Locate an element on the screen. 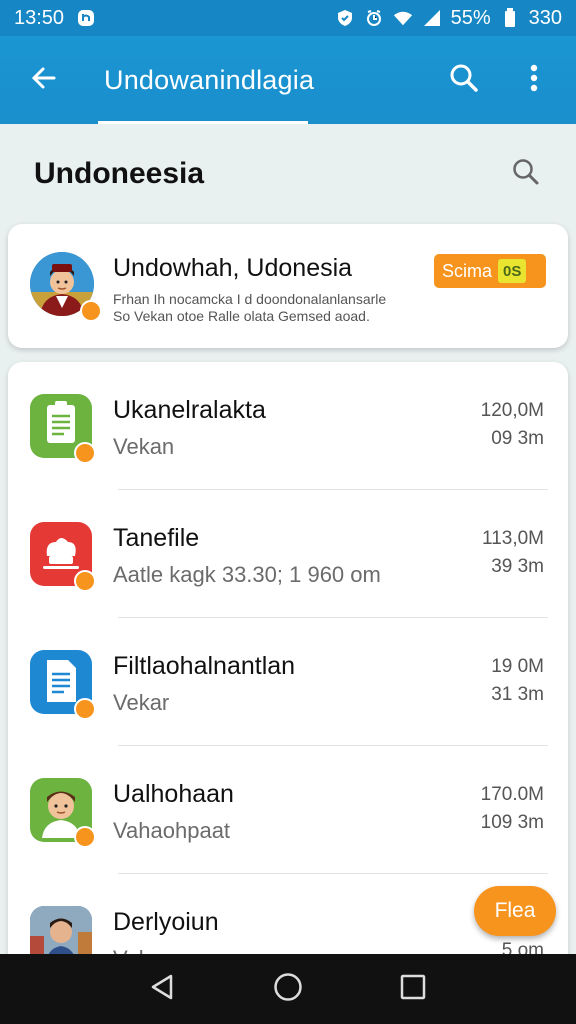 Image resolution: width=576 pixels, height=1024 pixels. item-size-secondary: 109 3m is located at coordinates (512, 822).